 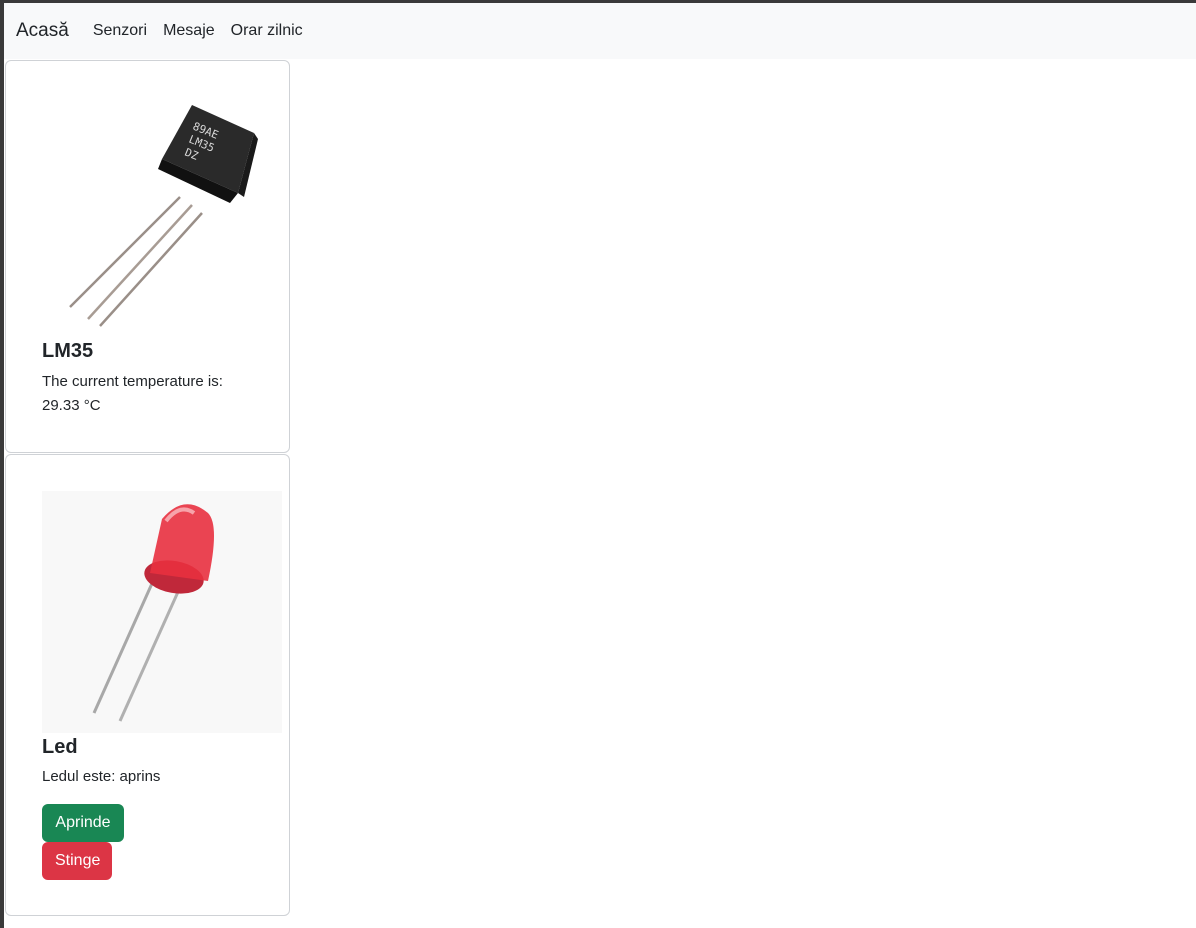 What do you see at coordinates (162, 612) in the screenshot?
I see `red-led-image` at bounding box center [162, 612].